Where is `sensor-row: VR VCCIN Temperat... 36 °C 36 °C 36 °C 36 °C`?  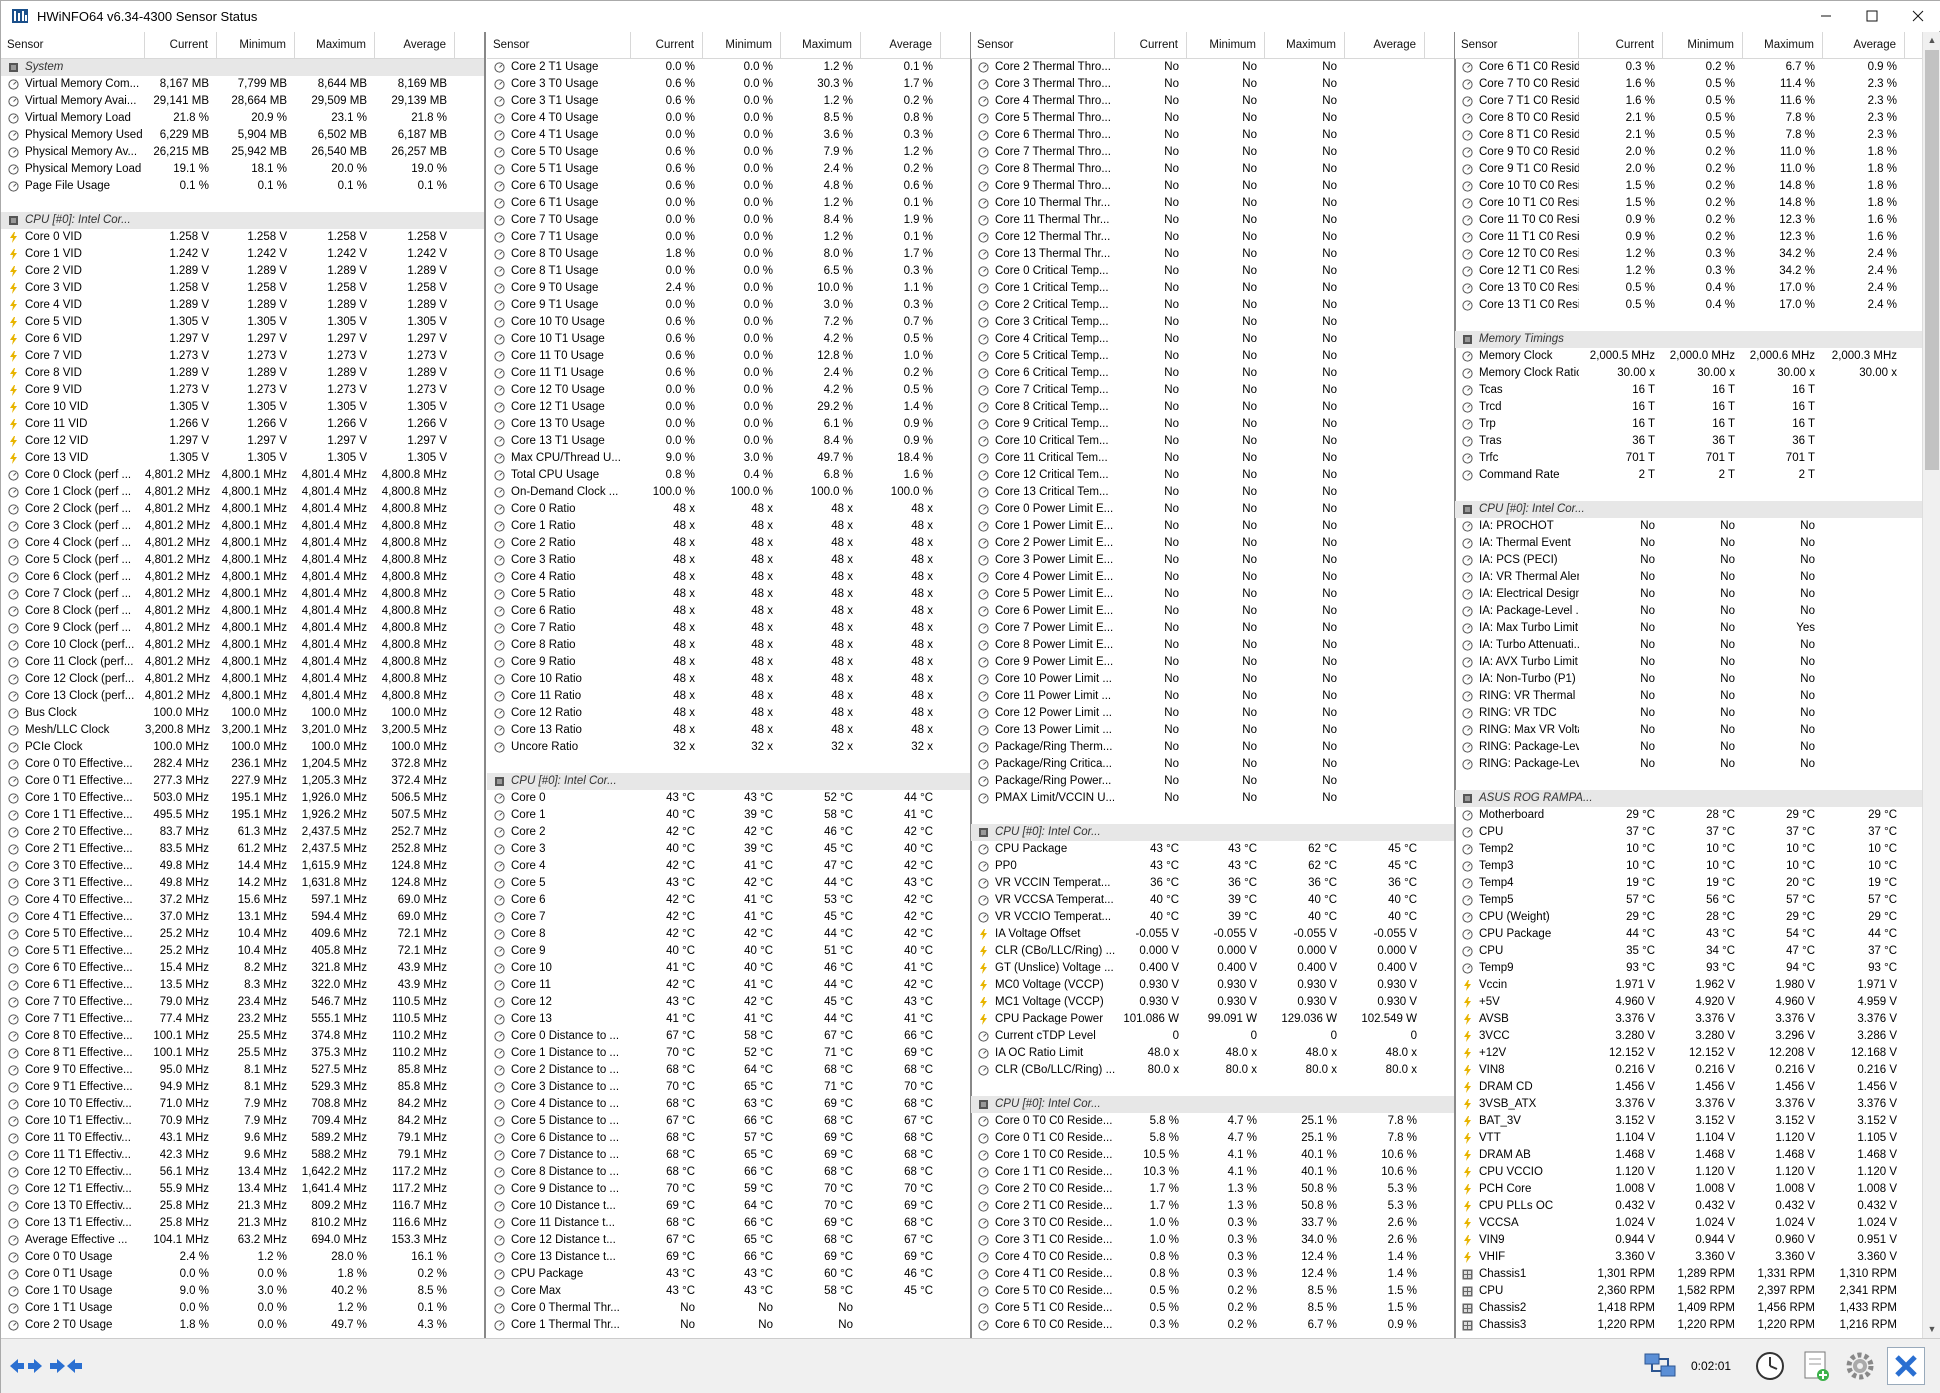 sensor-row: VR VCCIN Temperat... 36 °C 36 °C 36 °C 36 °C is located at coordinates (1212, 883).